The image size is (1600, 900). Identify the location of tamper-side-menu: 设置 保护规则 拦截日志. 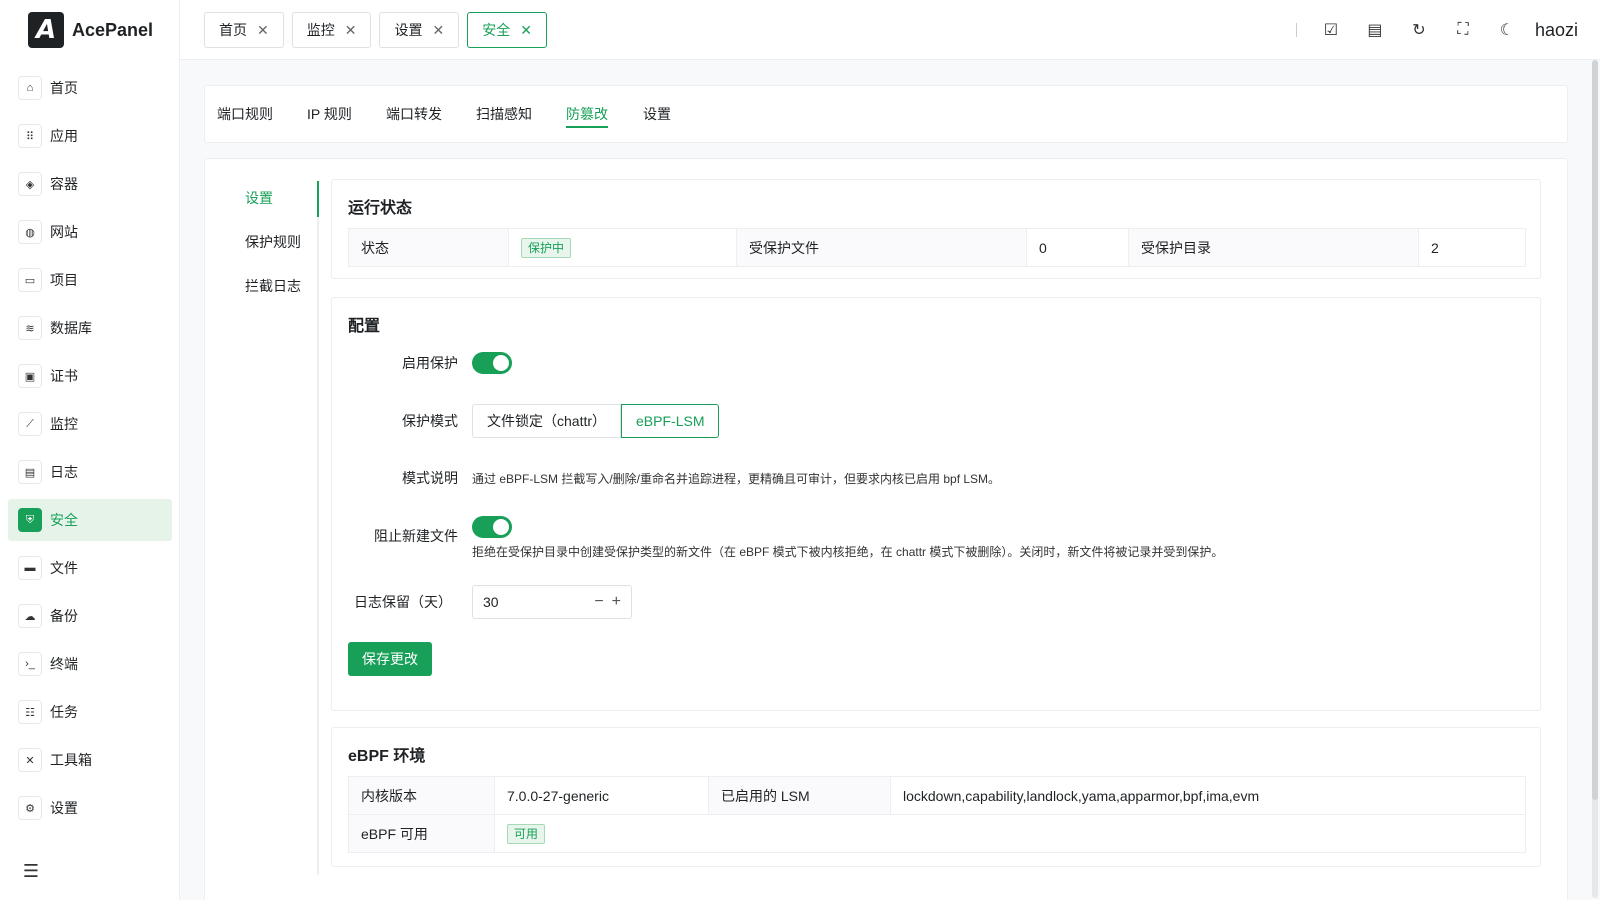
(275, 247).